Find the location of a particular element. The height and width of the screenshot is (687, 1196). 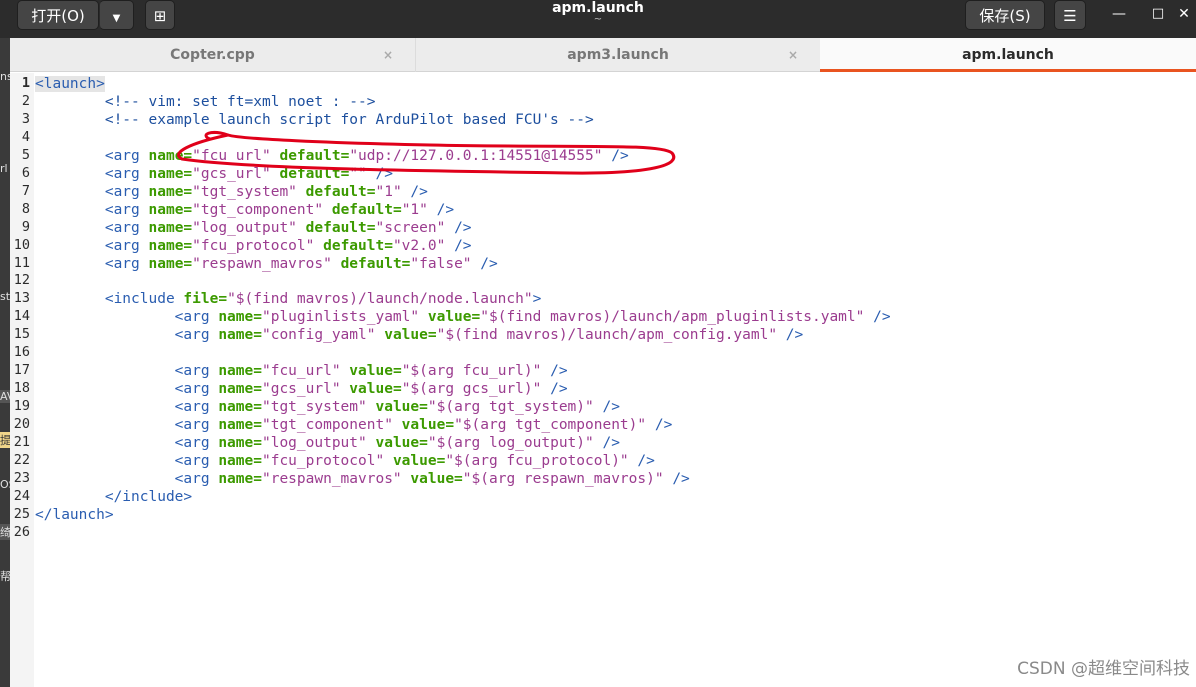

strip-text: 帮 is located at coordinates (5, 576).